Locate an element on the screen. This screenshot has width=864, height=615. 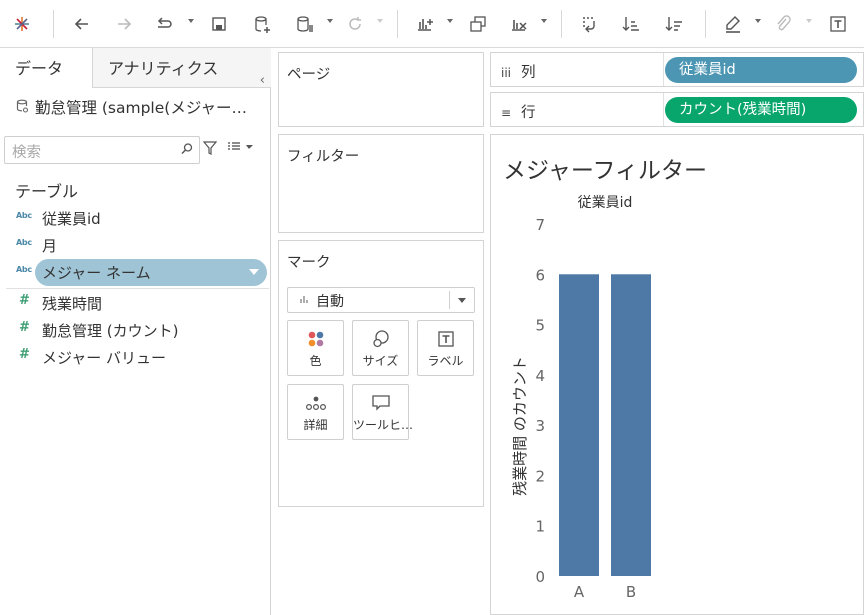
rows-label: 行 is located at coordinates (528, 113).